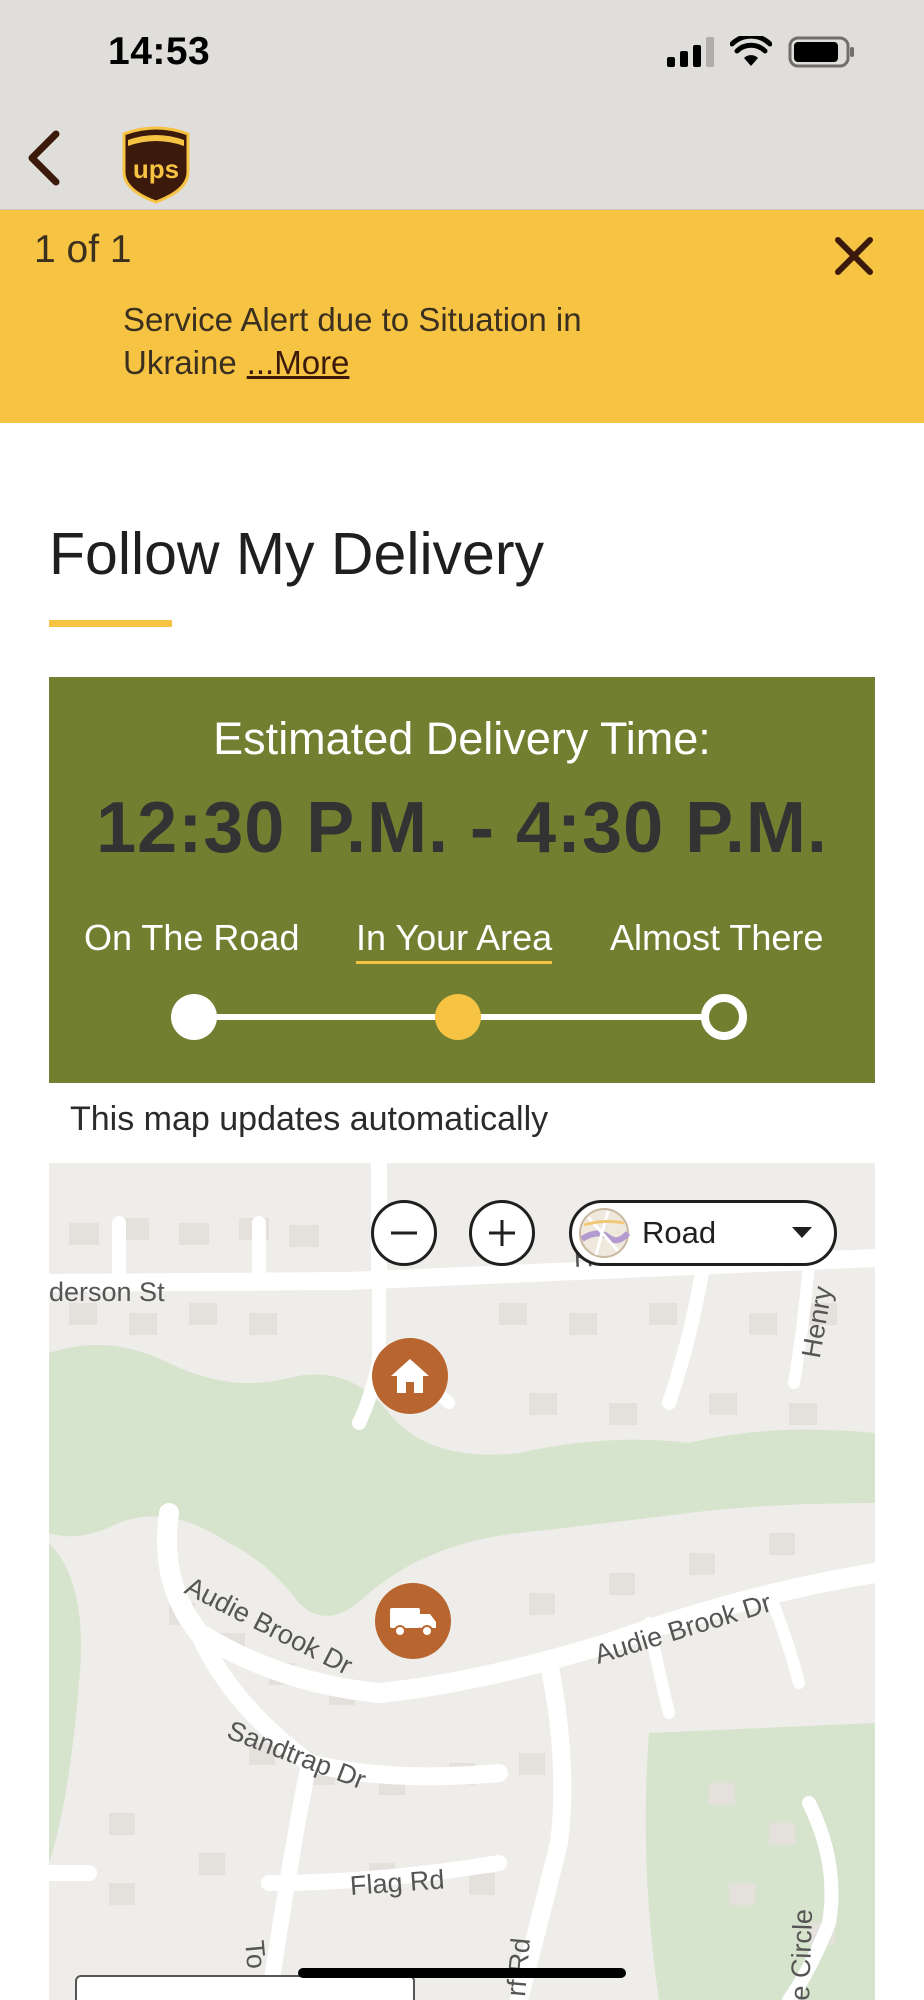 The height and width of the screenshot is (2000, 924). I want to click on status-icons, so click(761, 52).